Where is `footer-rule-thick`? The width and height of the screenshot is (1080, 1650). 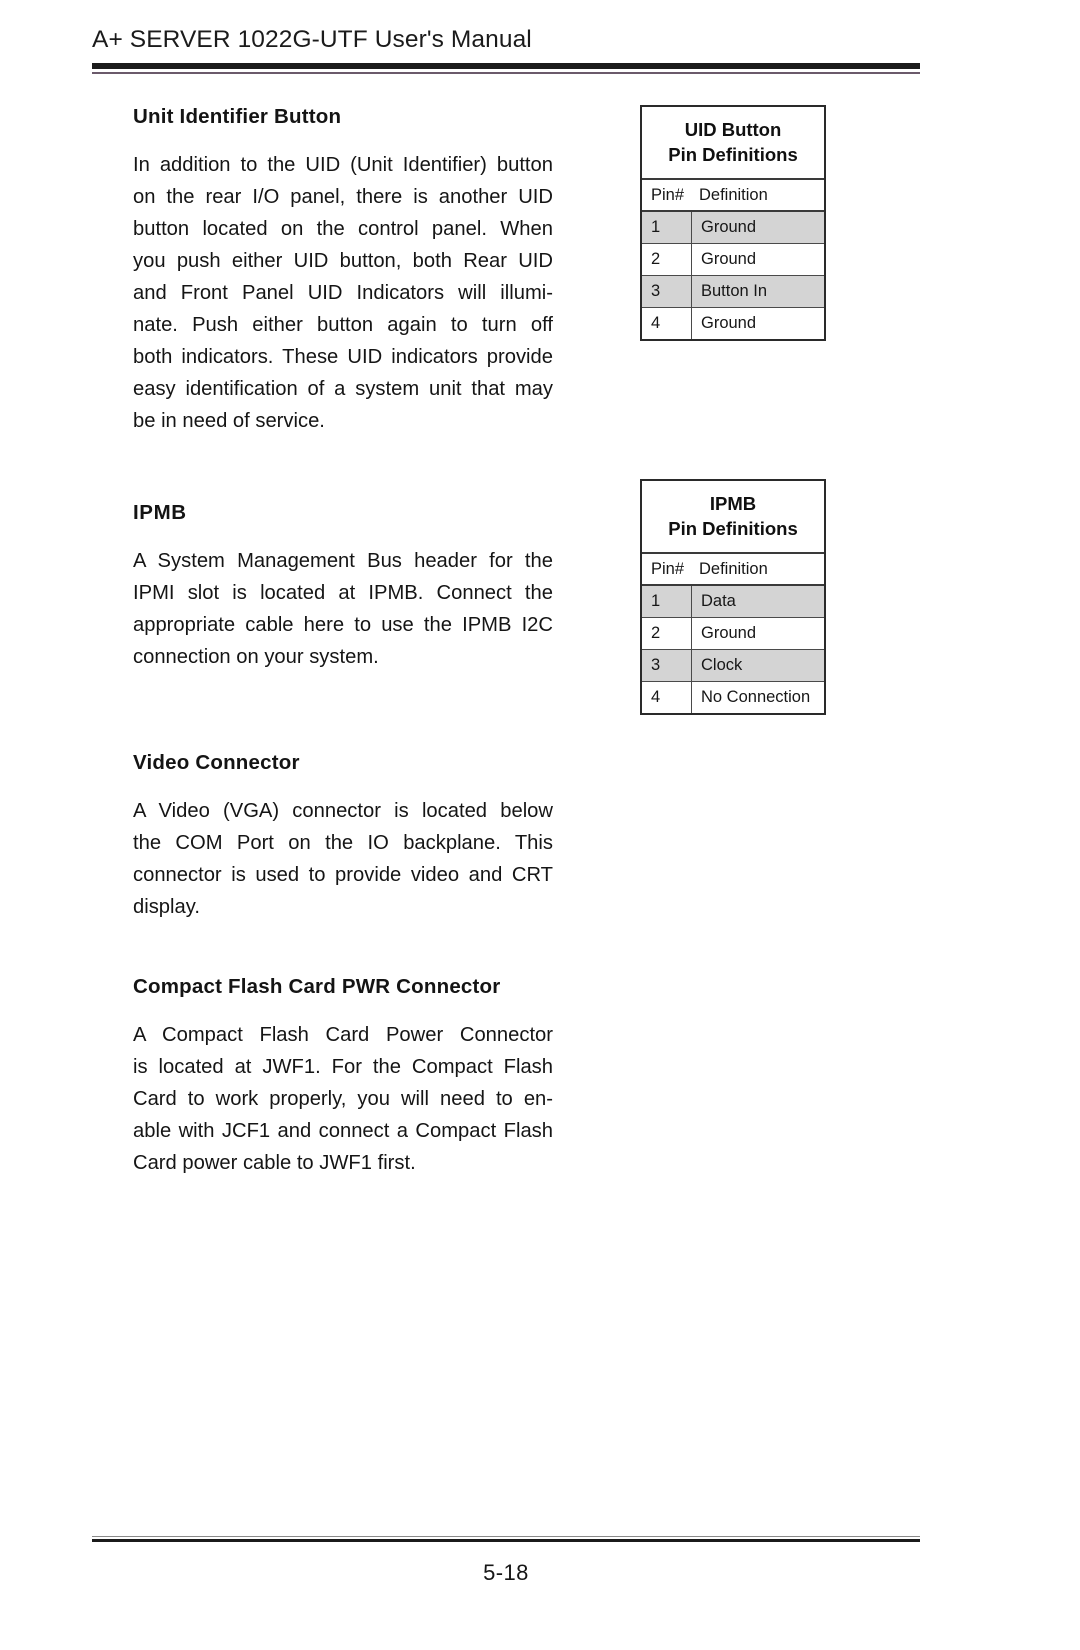 footer-rule-thick is located at coordinates (506, 1541).